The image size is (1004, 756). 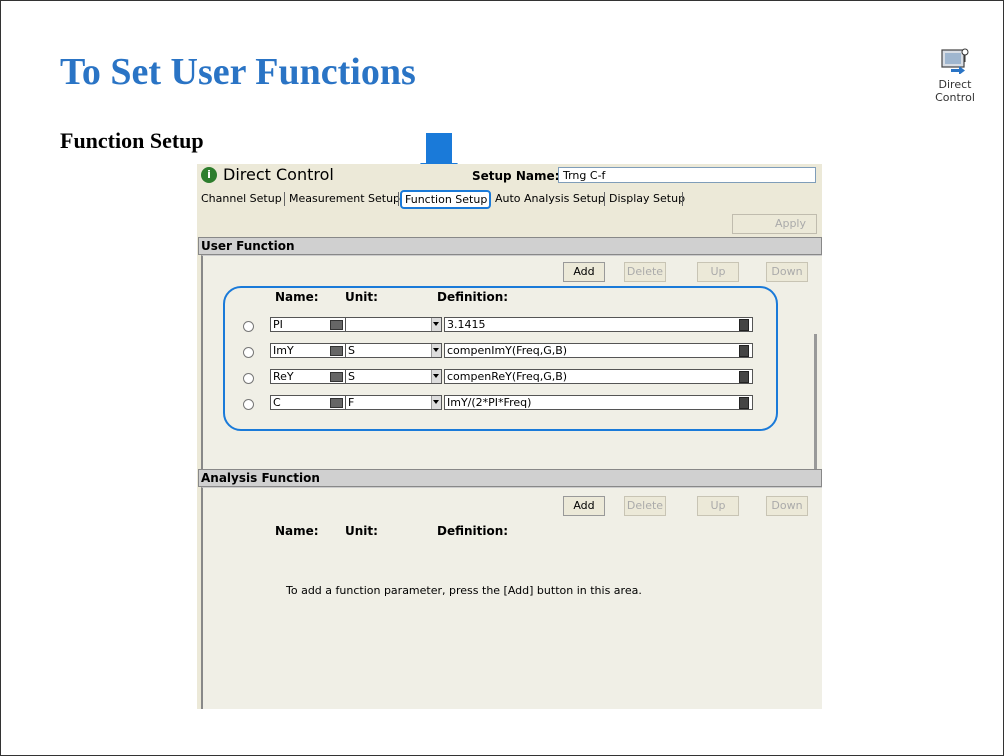 What do you see at coordinates (815, 403) in the screenshot?
I see `user-function-scroll-edge` at bounding box center [815, 403].